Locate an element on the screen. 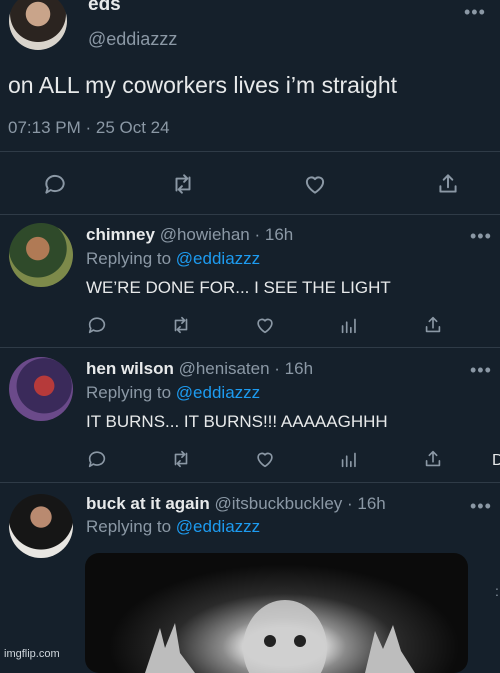  handle-and-time: @itsbuckbuckley · 16h is located at coordinates (299, 503).